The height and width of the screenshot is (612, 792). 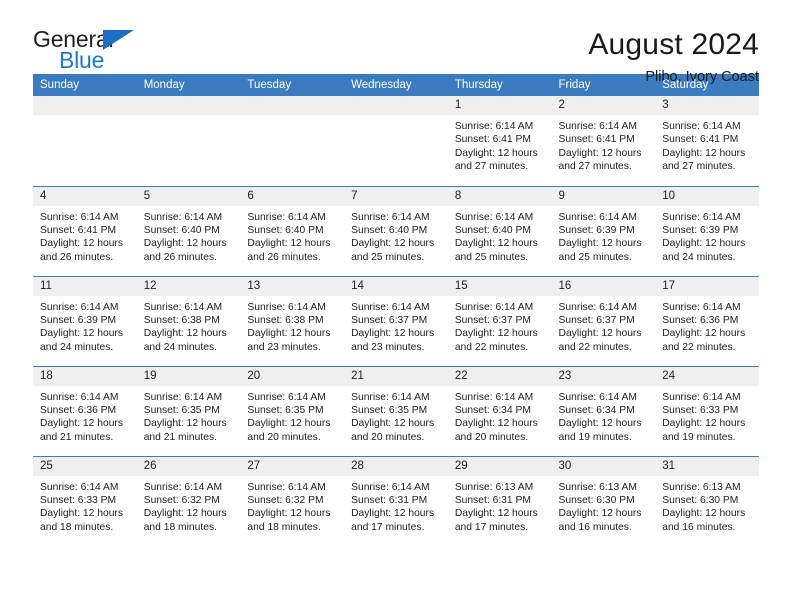 What do you see at coordinates (700, 230) in the screenshot?
I see `sunset-text: Sunset: 6:39 PM` at bounding box center [700, 230].